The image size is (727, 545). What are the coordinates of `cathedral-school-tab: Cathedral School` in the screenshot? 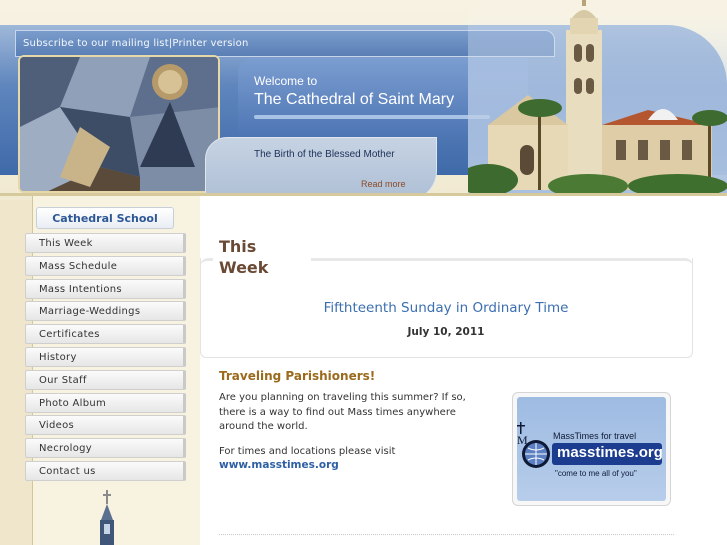 It's located at (105, 218).